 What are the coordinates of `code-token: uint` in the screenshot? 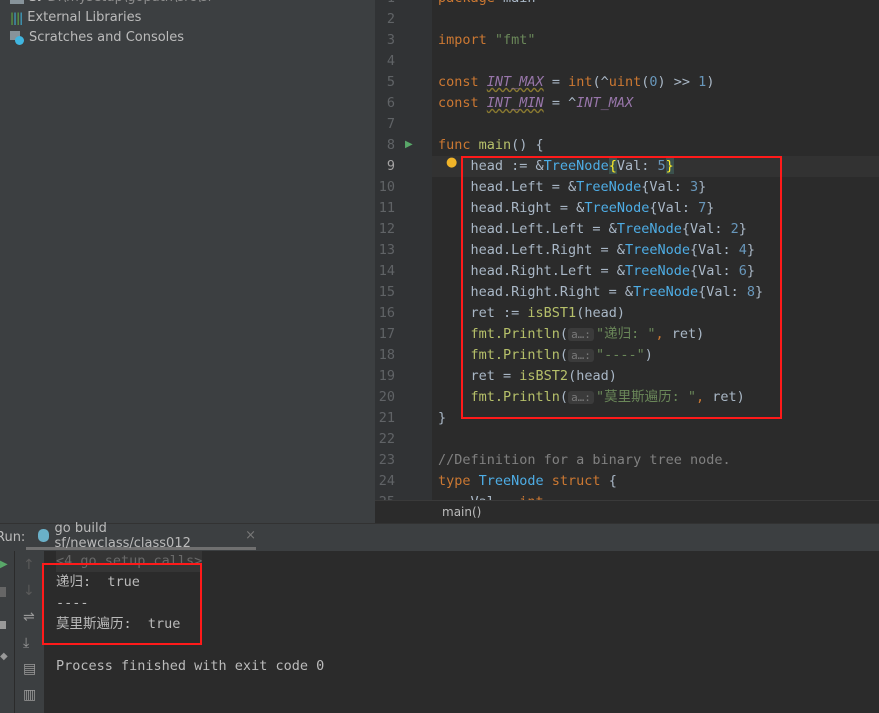 It's located at (625, 82).